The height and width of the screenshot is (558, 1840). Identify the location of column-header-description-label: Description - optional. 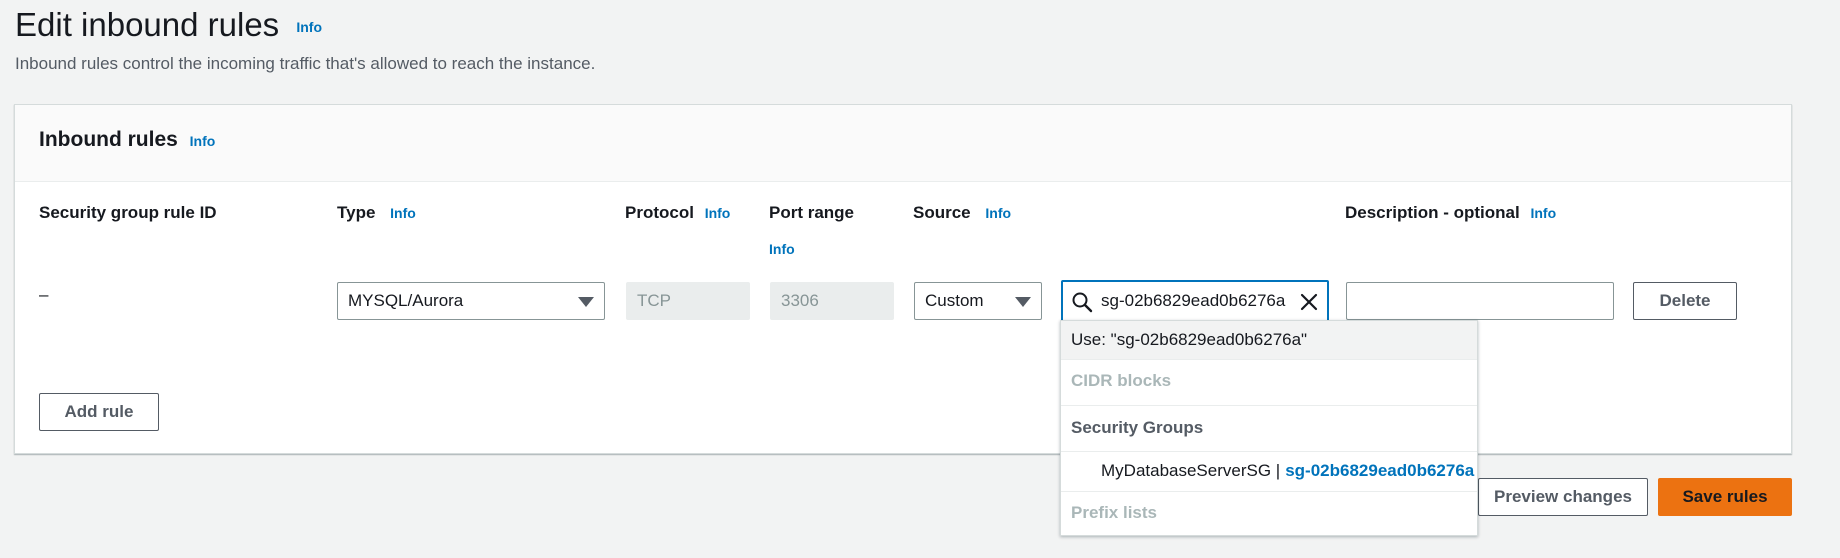
(1432, 212).